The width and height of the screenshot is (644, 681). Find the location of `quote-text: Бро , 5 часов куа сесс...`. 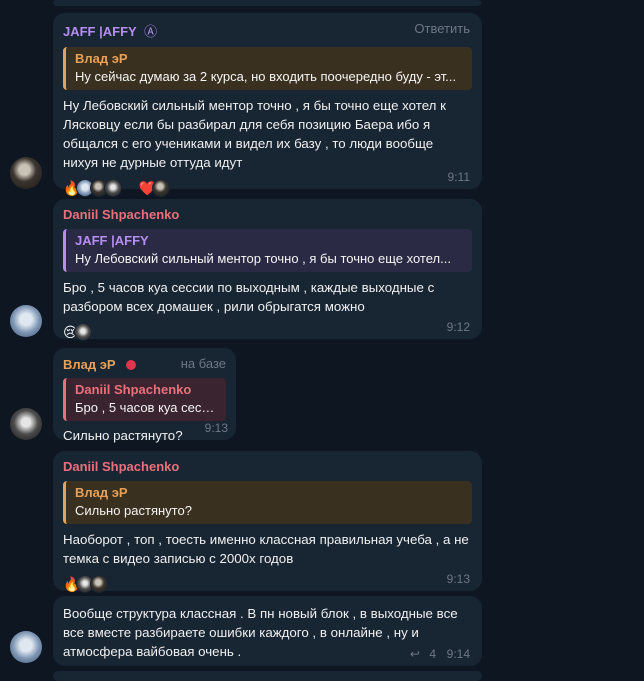

quote-text: Бро , 5 часов куа сесс... is located at coordinates (146, 407).